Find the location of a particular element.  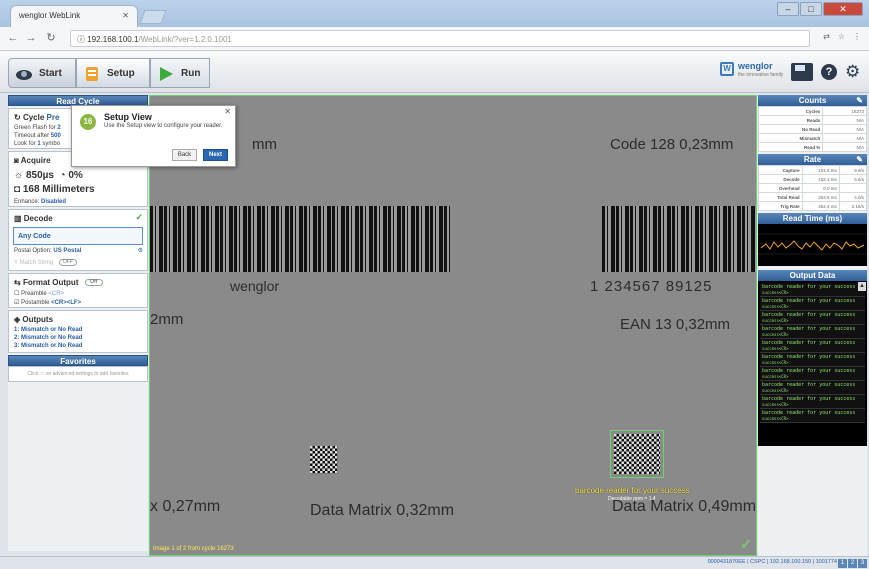

view-check-icon: ✓ is located at coordinates (746, 544).